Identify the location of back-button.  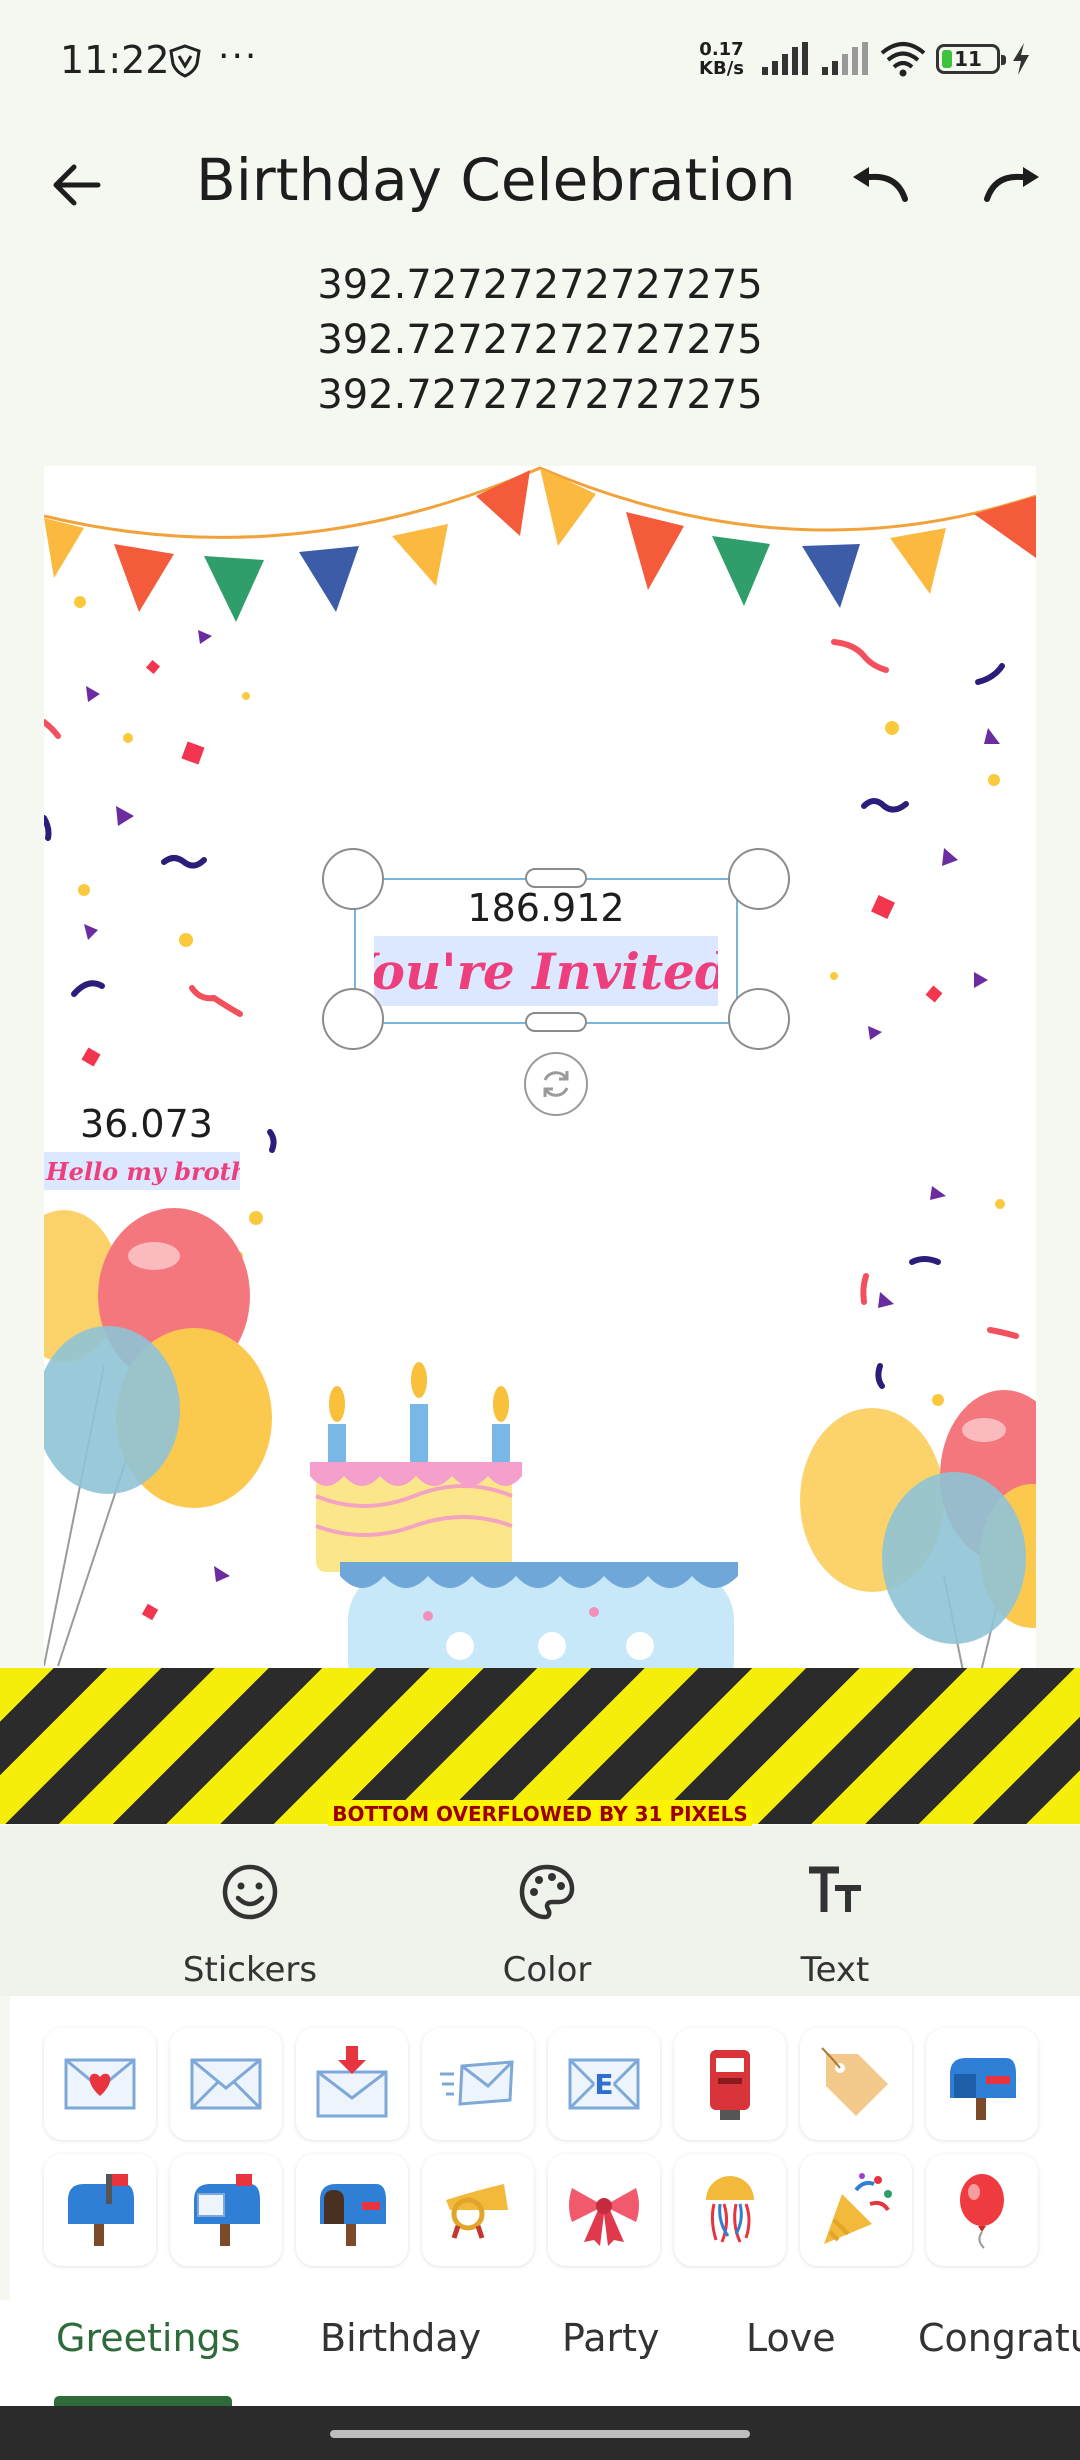
(77, 185).